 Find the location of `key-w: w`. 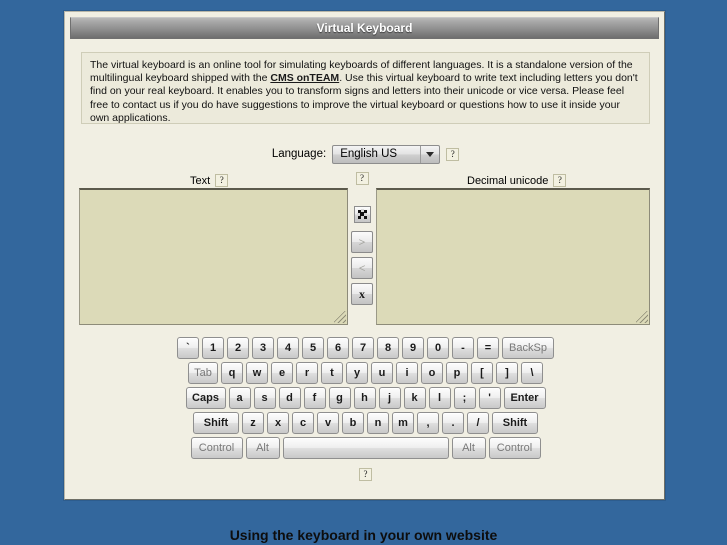

key-w: w is located at coordinates (257, 373).